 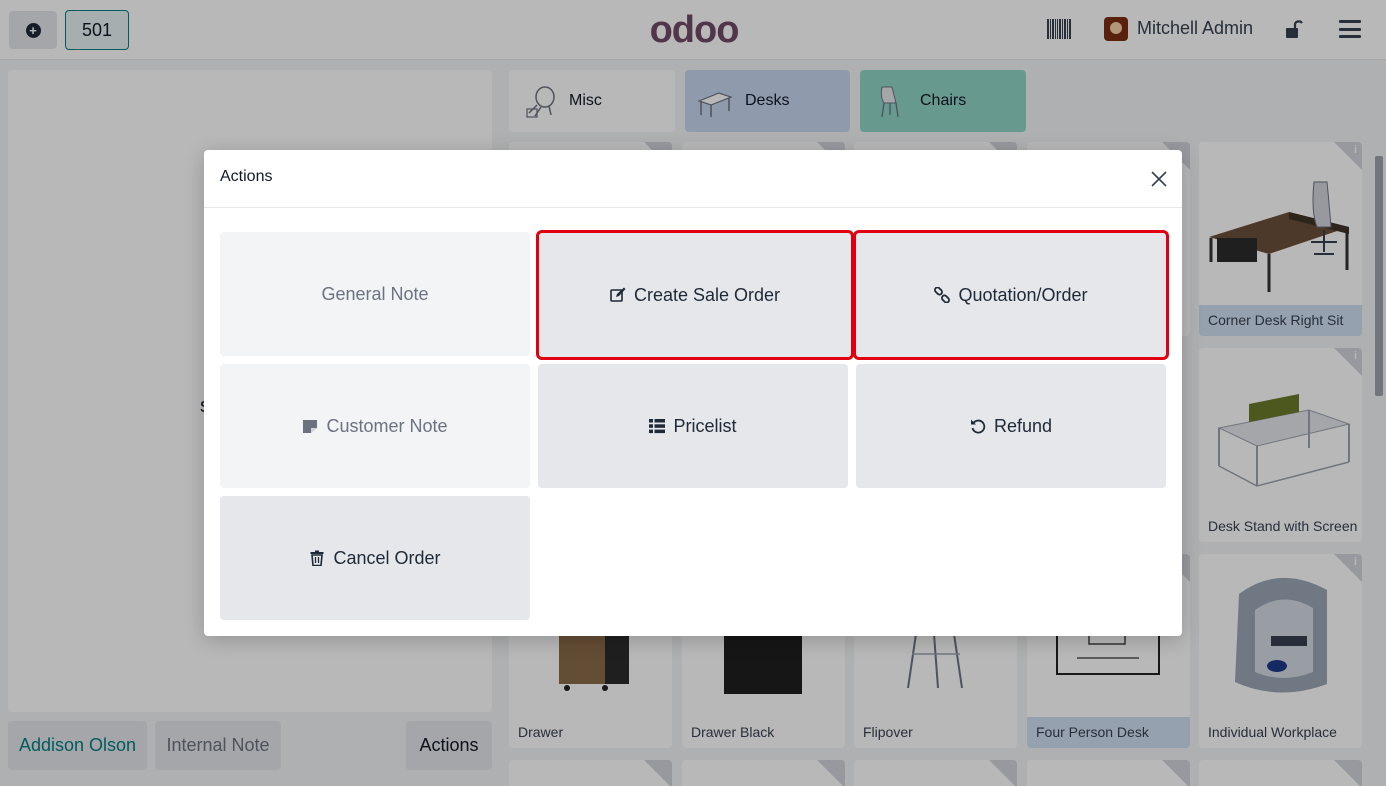 What do you see at coordinates (310, 426) in the screenshot?
I see `sticky-note-icon` at bounding box center [310, 426].